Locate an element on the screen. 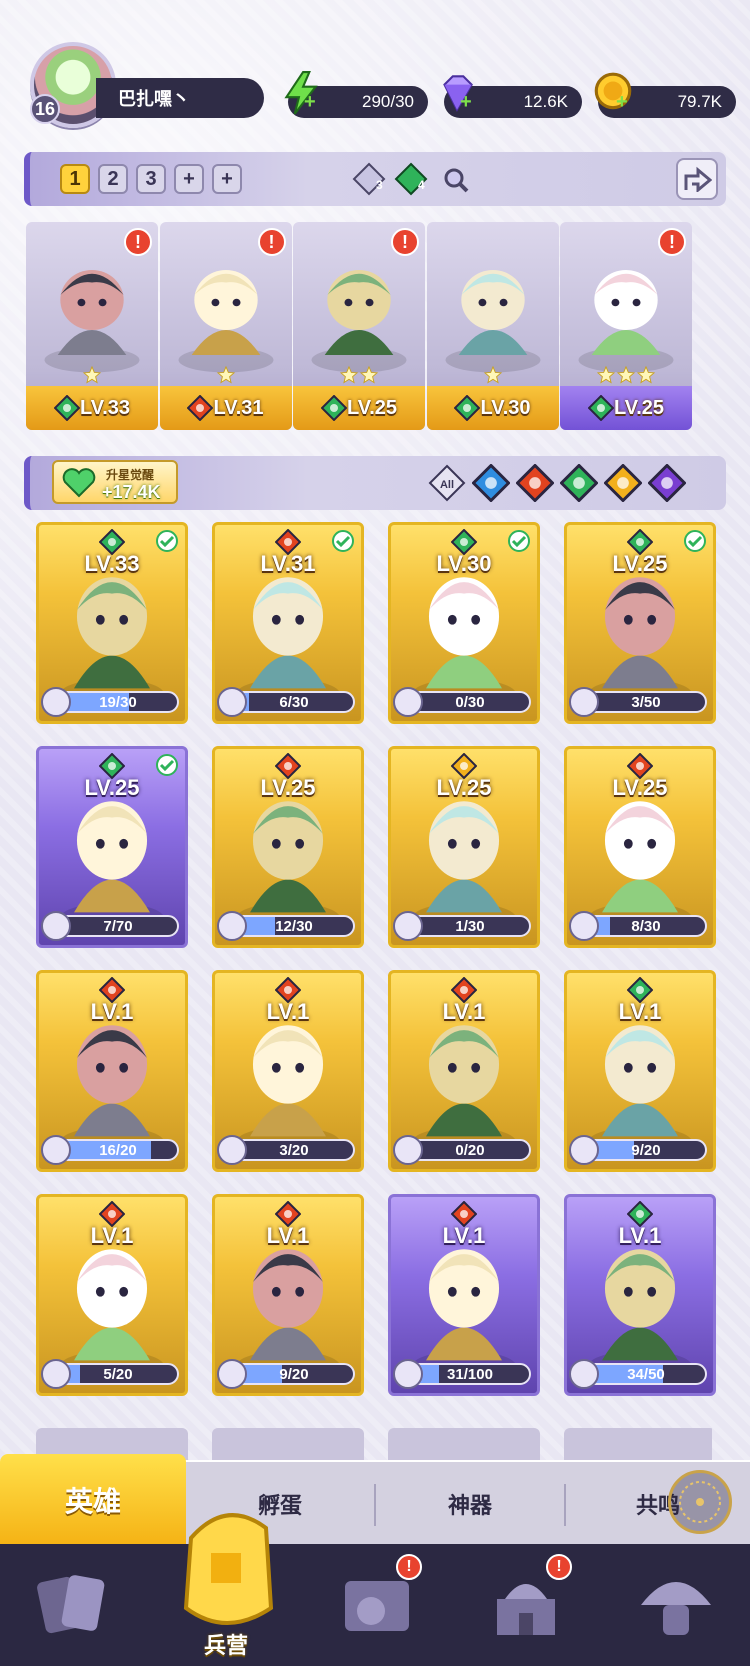 This screenshot has height=1666, width=750. filter-wind-button is located at coordinates (579, 483).